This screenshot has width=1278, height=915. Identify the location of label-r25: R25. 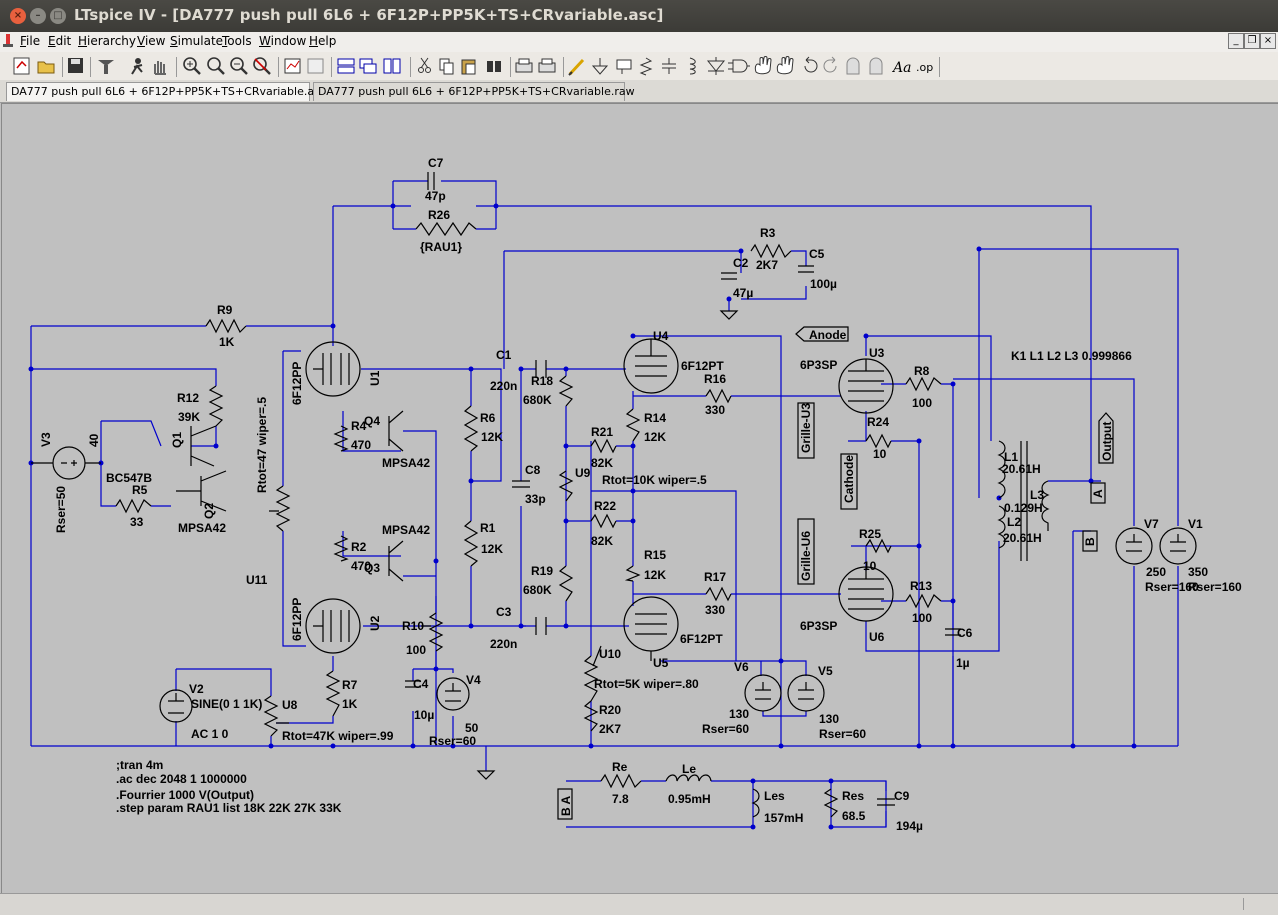
(870, 534).